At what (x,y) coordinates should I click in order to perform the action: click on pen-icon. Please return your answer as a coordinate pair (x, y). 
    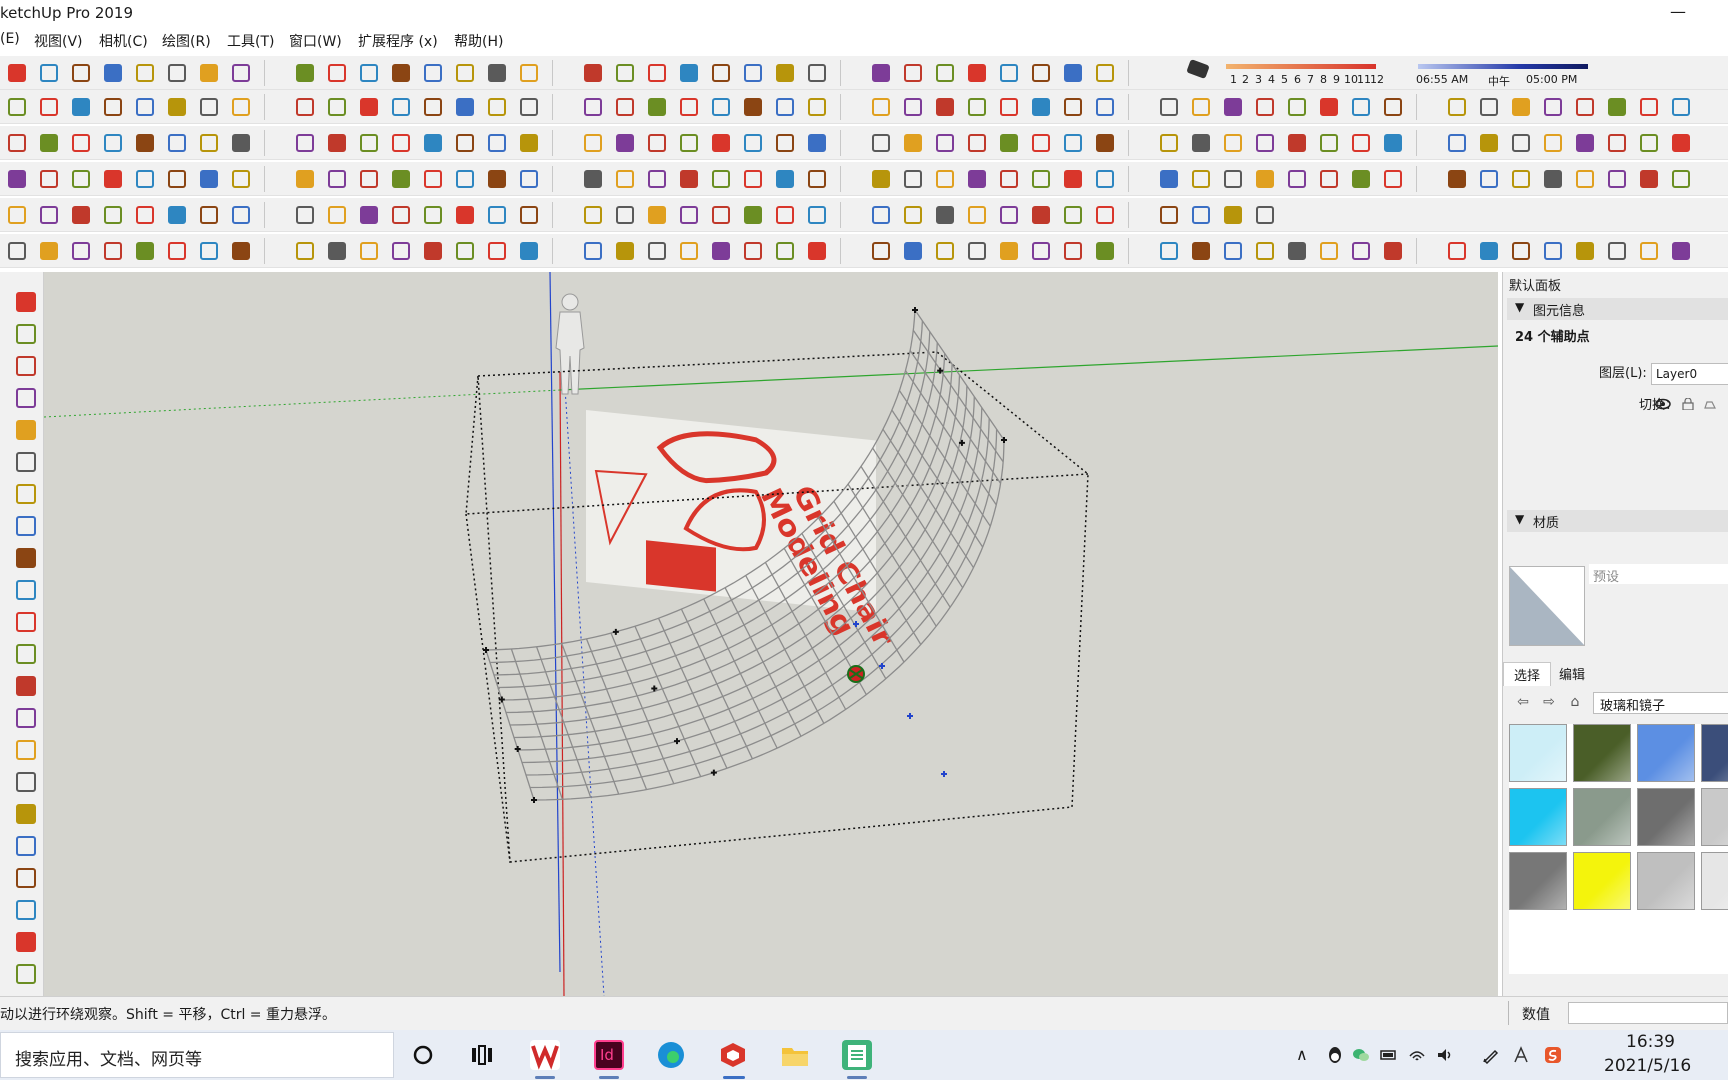
    Looking at the image, I should click on (1491, 1055).